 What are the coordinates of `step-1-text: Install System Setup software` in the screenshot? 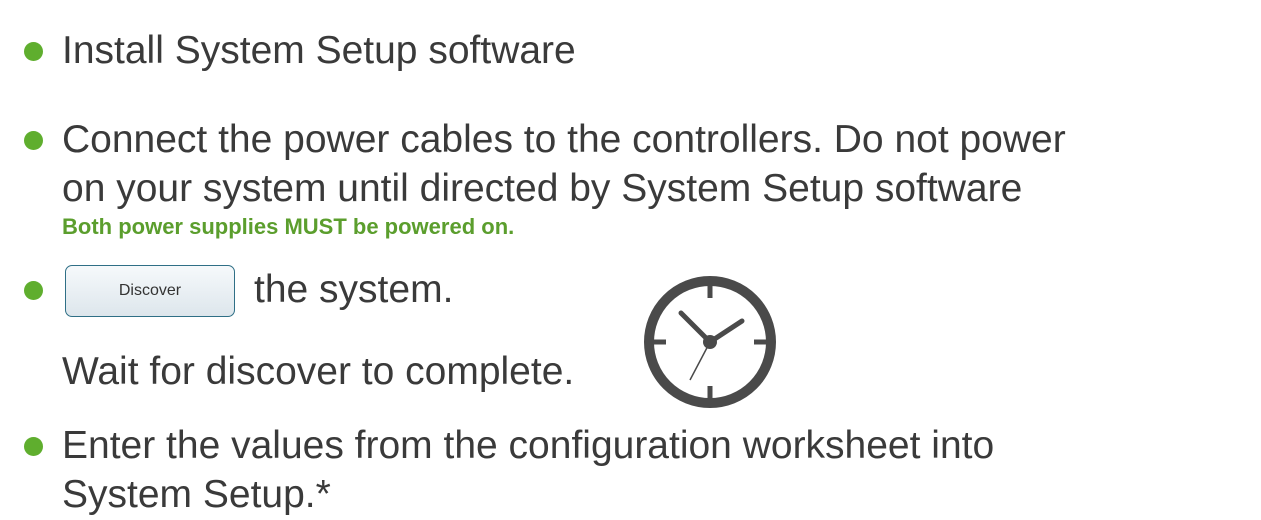 It's located at (319, 50).